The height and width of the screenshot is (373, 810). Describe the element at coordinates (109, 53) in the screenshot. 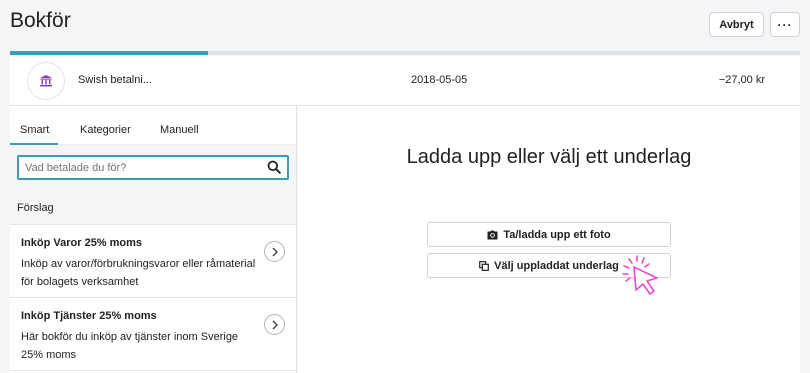

I see `progress-fill` at that location.